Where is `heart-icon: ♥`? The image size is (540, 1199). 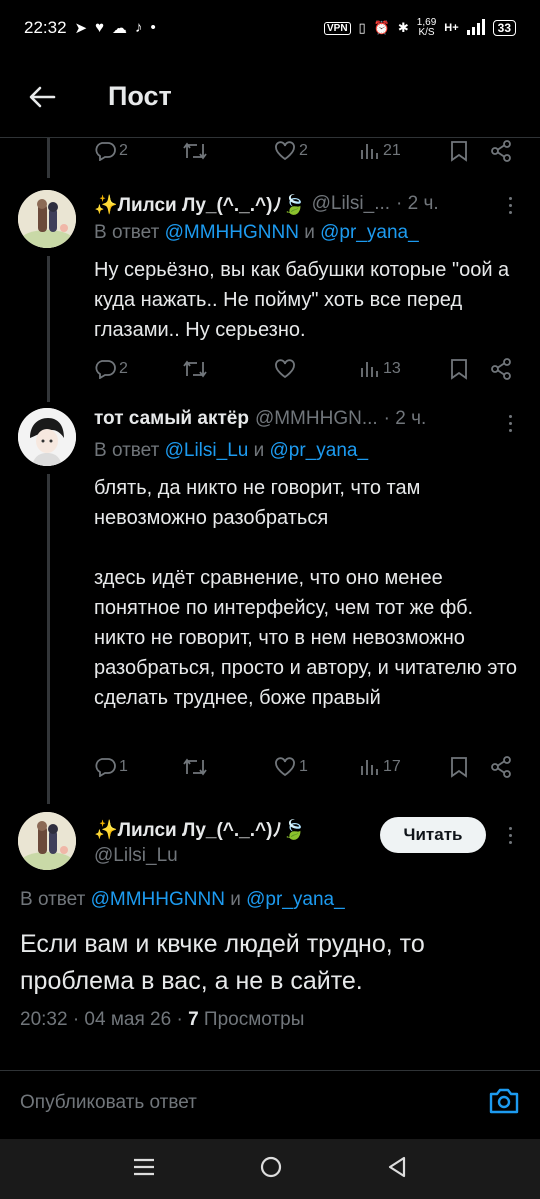 heart-icon: ♥ is located at coordinates (100, 27).